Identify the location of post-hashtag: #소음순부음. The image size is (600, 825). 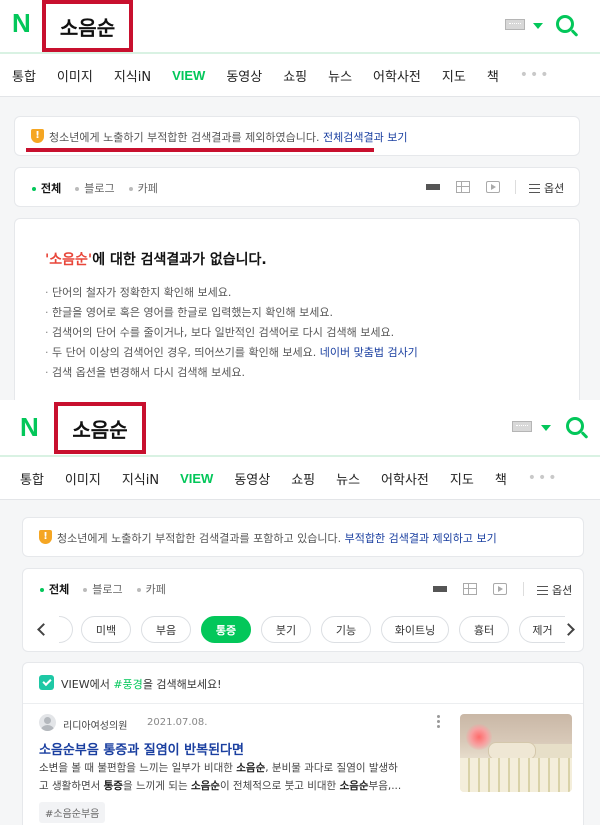
(72, 812).